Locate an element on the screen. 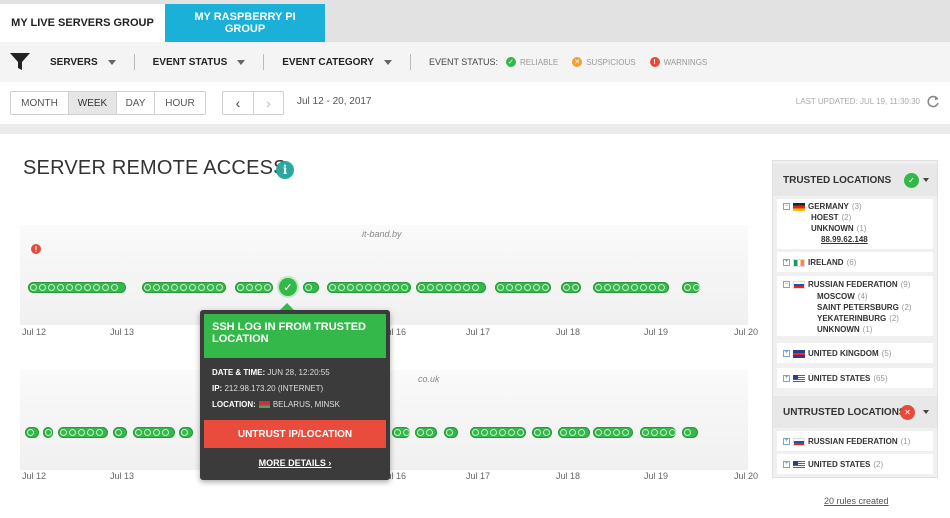 Image resolution: width=950 pixels, height=518 pixels. section-divider is located at coordinates (475, 129).